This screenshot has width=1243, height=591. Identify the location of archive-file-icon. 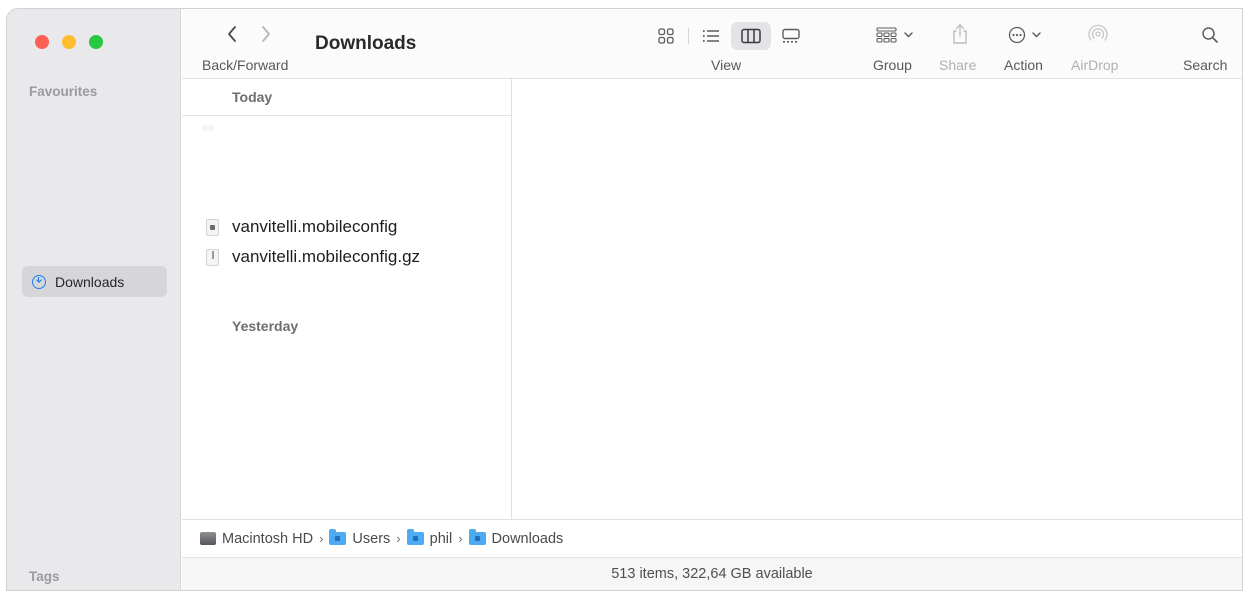
(212, 257).